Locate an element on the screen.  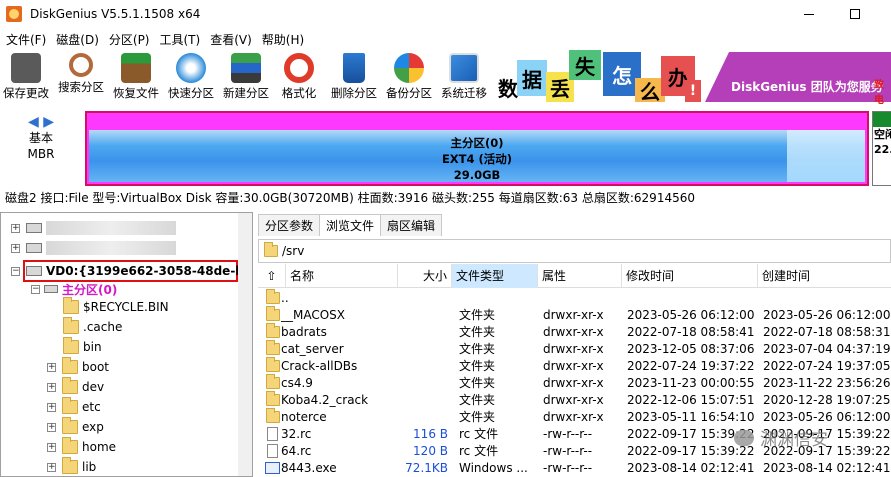
recover-files-button: 恢复文件 is located at coordinates (136, 77).